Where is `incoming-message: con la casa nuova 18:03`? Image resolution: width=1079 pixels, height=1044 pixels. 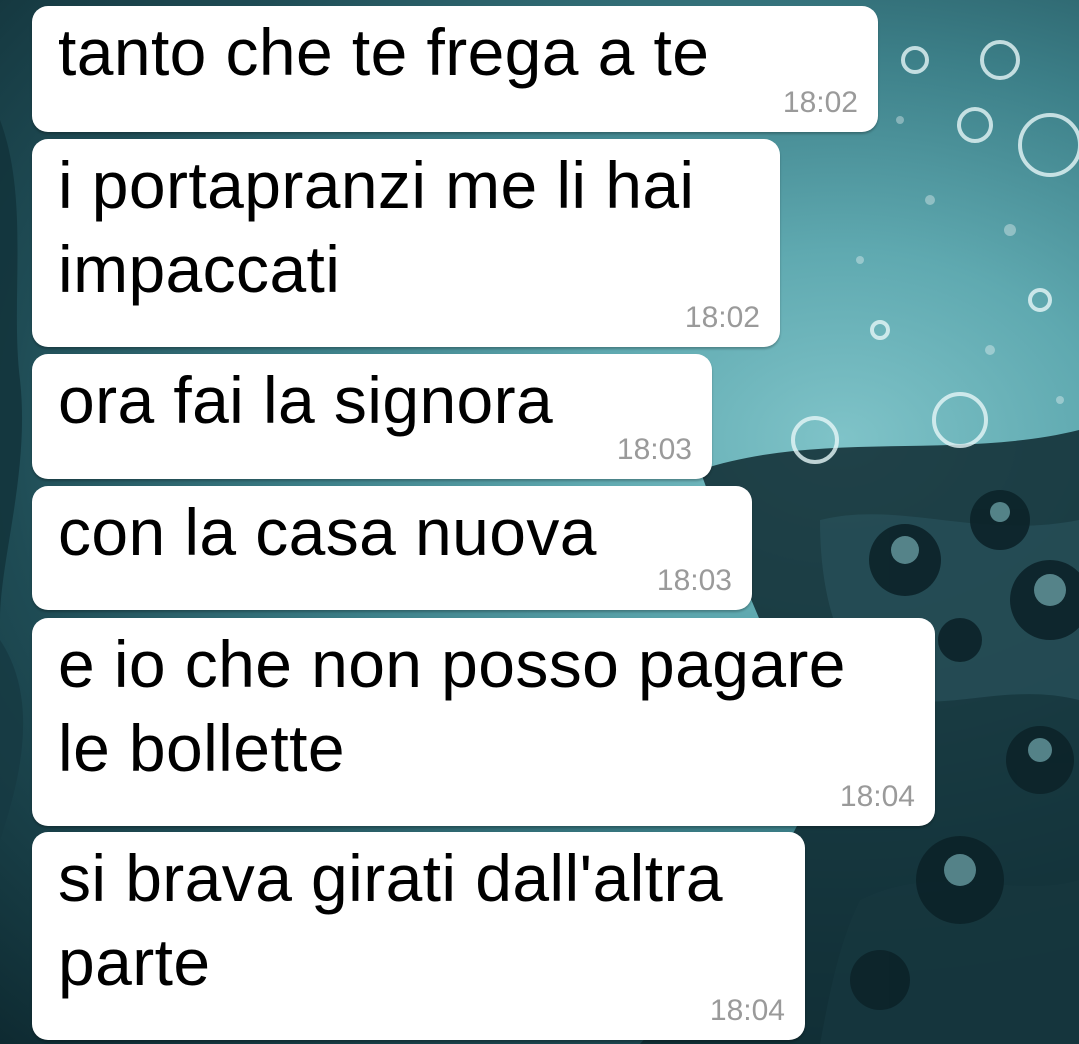
incoming-message: con la casa nuova 18:03 is located at coordinates (392, 548).